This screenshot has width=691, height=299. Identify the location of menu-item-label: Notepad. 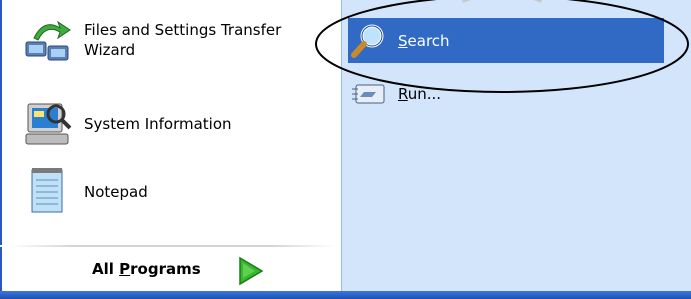
(116, 192).